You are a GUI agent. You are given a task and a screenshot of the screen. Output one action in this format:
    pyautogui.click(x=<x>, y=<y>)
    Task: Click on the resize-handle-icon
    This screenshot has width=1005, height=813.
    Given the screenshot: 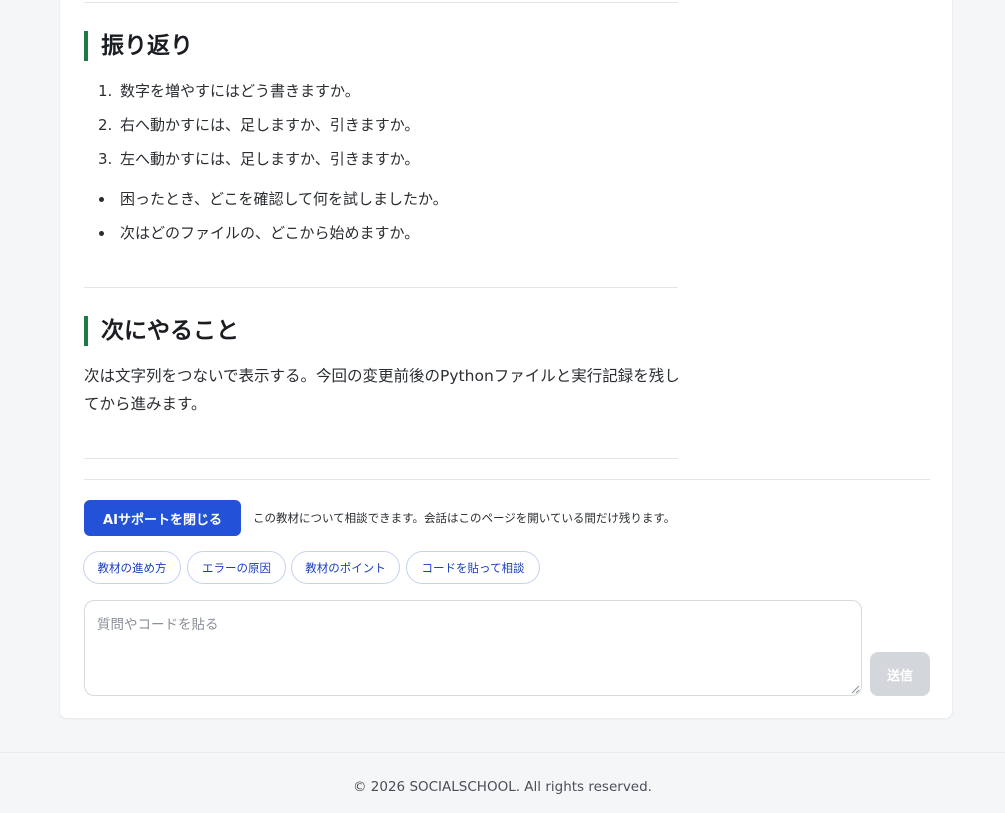 What is the action you would take?
    pyautogui.click(x=855, y=689)
    